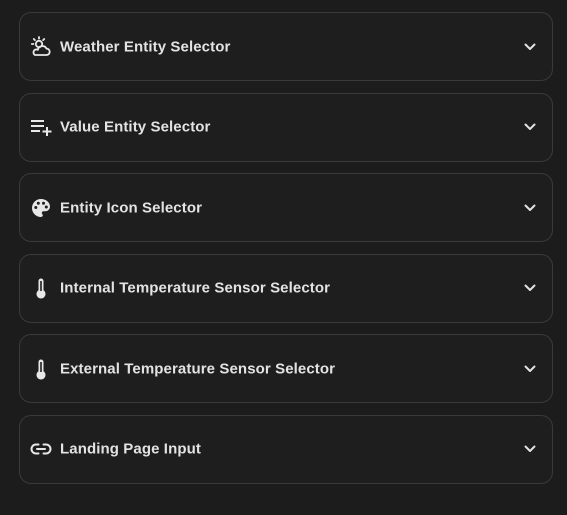 The image size is (567, 515). What do you see at coordinates (286, 127) in the screenshot?
I see `panel-value-entity-selector: Value Entity Selector` at bounding box center [286, 127].